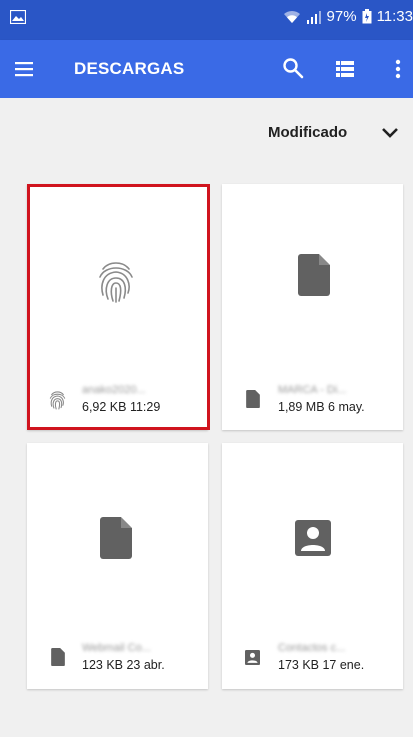 Image resolution: width=413 pixels, height=737 pixels. Describe the element at coordinates (293, 68) in the screenshot. I see `search-icon` at that location.